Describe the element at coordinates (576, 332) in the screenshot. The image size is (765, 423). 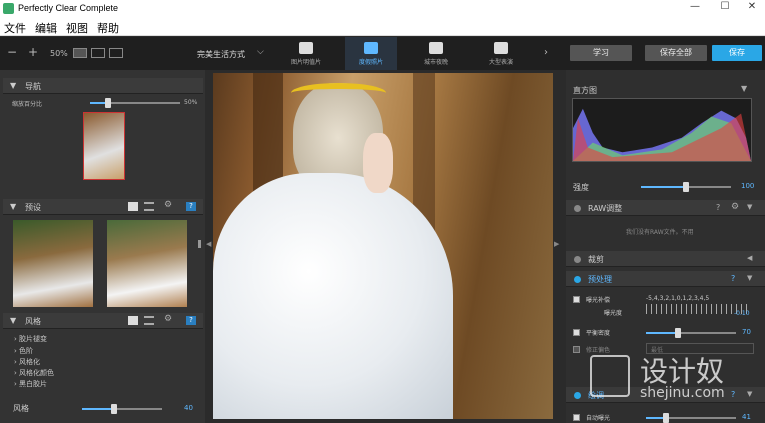
I see `balance-checkbox` at that location.